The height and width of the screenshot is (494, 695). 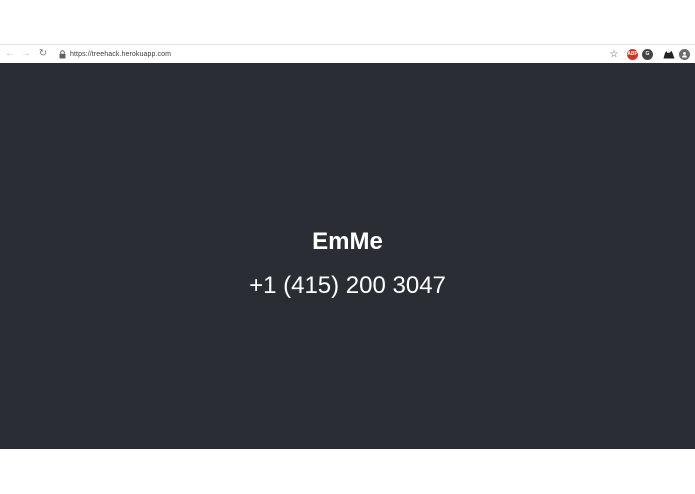 I want to click on page-title: EmMe, so click(x=347, y=241).